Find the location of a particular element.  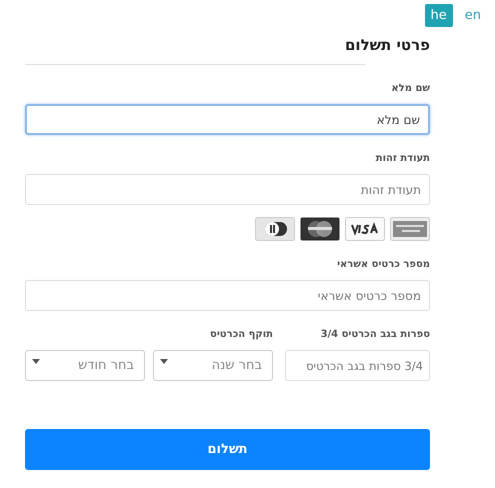

pay-button: תשלום is located at coordinates (227, 449).